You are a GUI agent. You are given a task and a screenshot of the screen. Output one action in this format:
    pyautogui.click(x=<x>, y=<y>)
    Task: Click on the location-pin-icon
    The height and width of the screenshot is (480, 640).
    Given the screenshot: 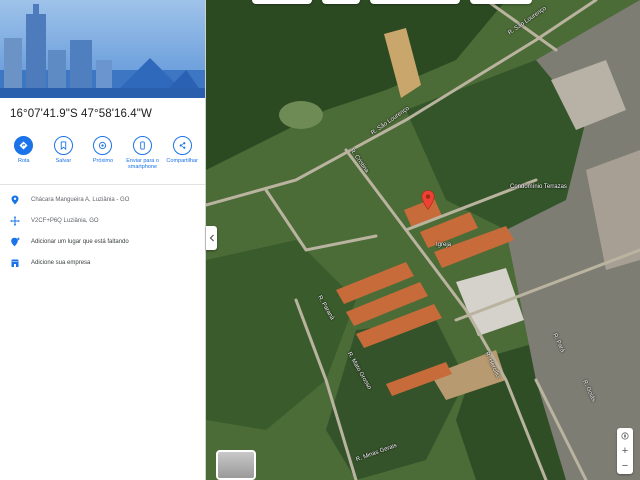 What is the action you would take?
    pyautogui.click(x=15, y=200)
    